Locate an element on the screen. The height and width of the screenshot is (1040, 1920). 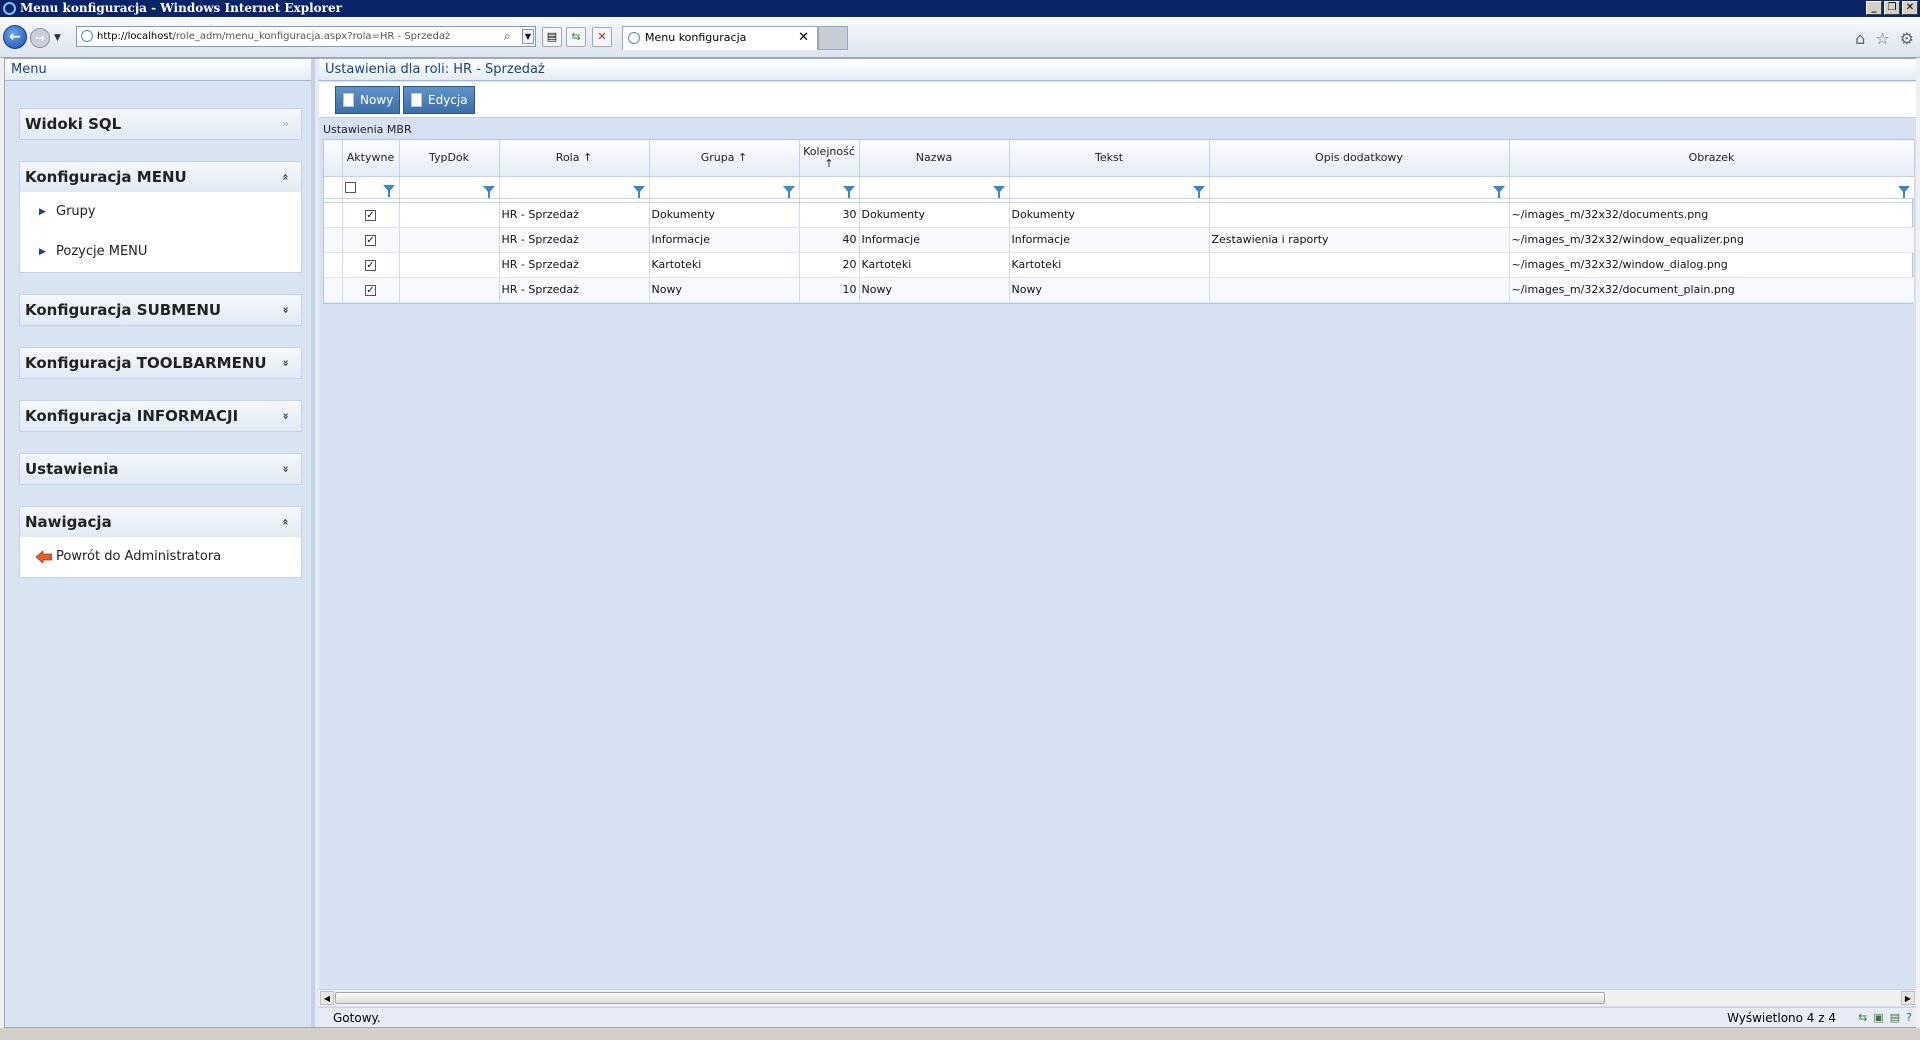
home-icon: ⌂ is located at coordinates (1860, 38).